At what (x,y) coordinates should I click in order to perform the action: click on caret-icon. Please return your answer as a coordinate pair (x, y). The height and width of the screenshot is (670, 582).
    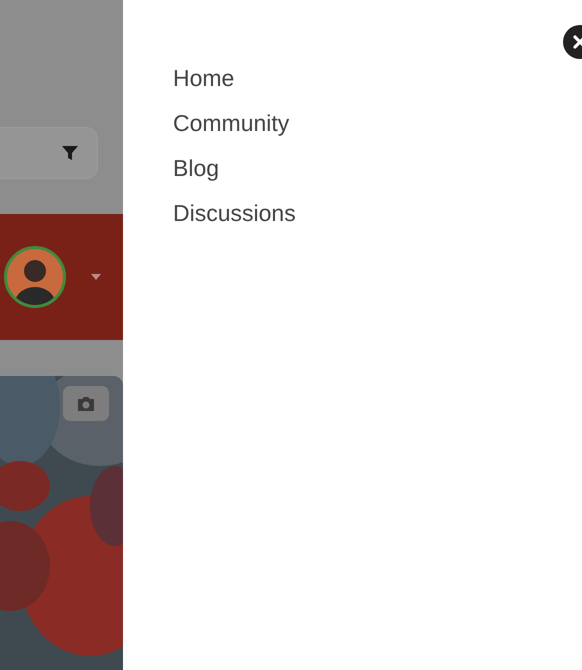
    Looking at the image, I should click on (96, 277).